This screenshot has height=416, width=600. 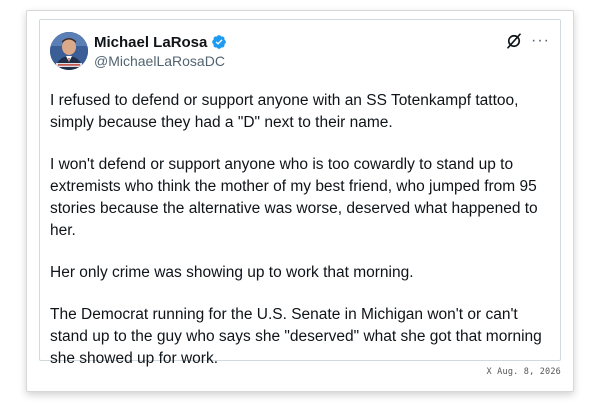 I want to click on author-block: Michael LaRosa @MichaelLaRosaDC, so click(x=160, y=50).